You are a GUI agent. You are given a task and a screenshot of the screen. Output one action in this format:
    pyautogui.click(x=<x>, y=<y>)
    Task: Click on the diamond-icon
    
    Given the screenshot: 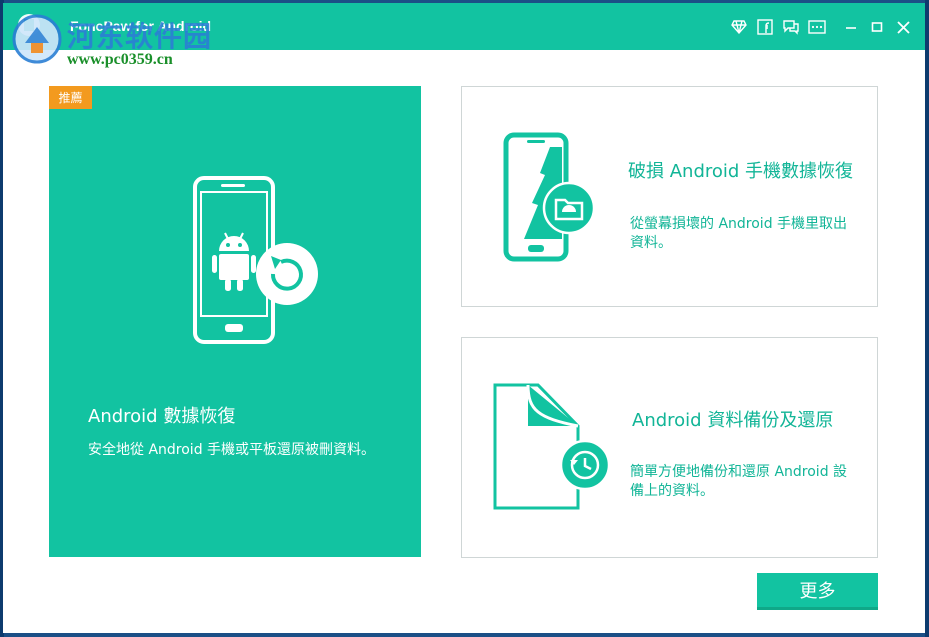 What is the action you would take?
    pyautogui.click(x=739, y=27)
    